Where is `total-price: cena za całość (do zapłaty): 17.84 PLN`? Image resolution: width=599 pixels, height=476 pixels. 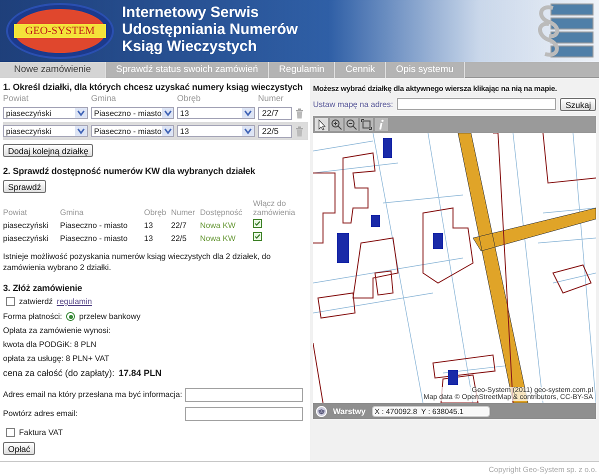
total-price: cena za całość (do zapłaty): 17.84 PLN is located at coordinates (83, 372).